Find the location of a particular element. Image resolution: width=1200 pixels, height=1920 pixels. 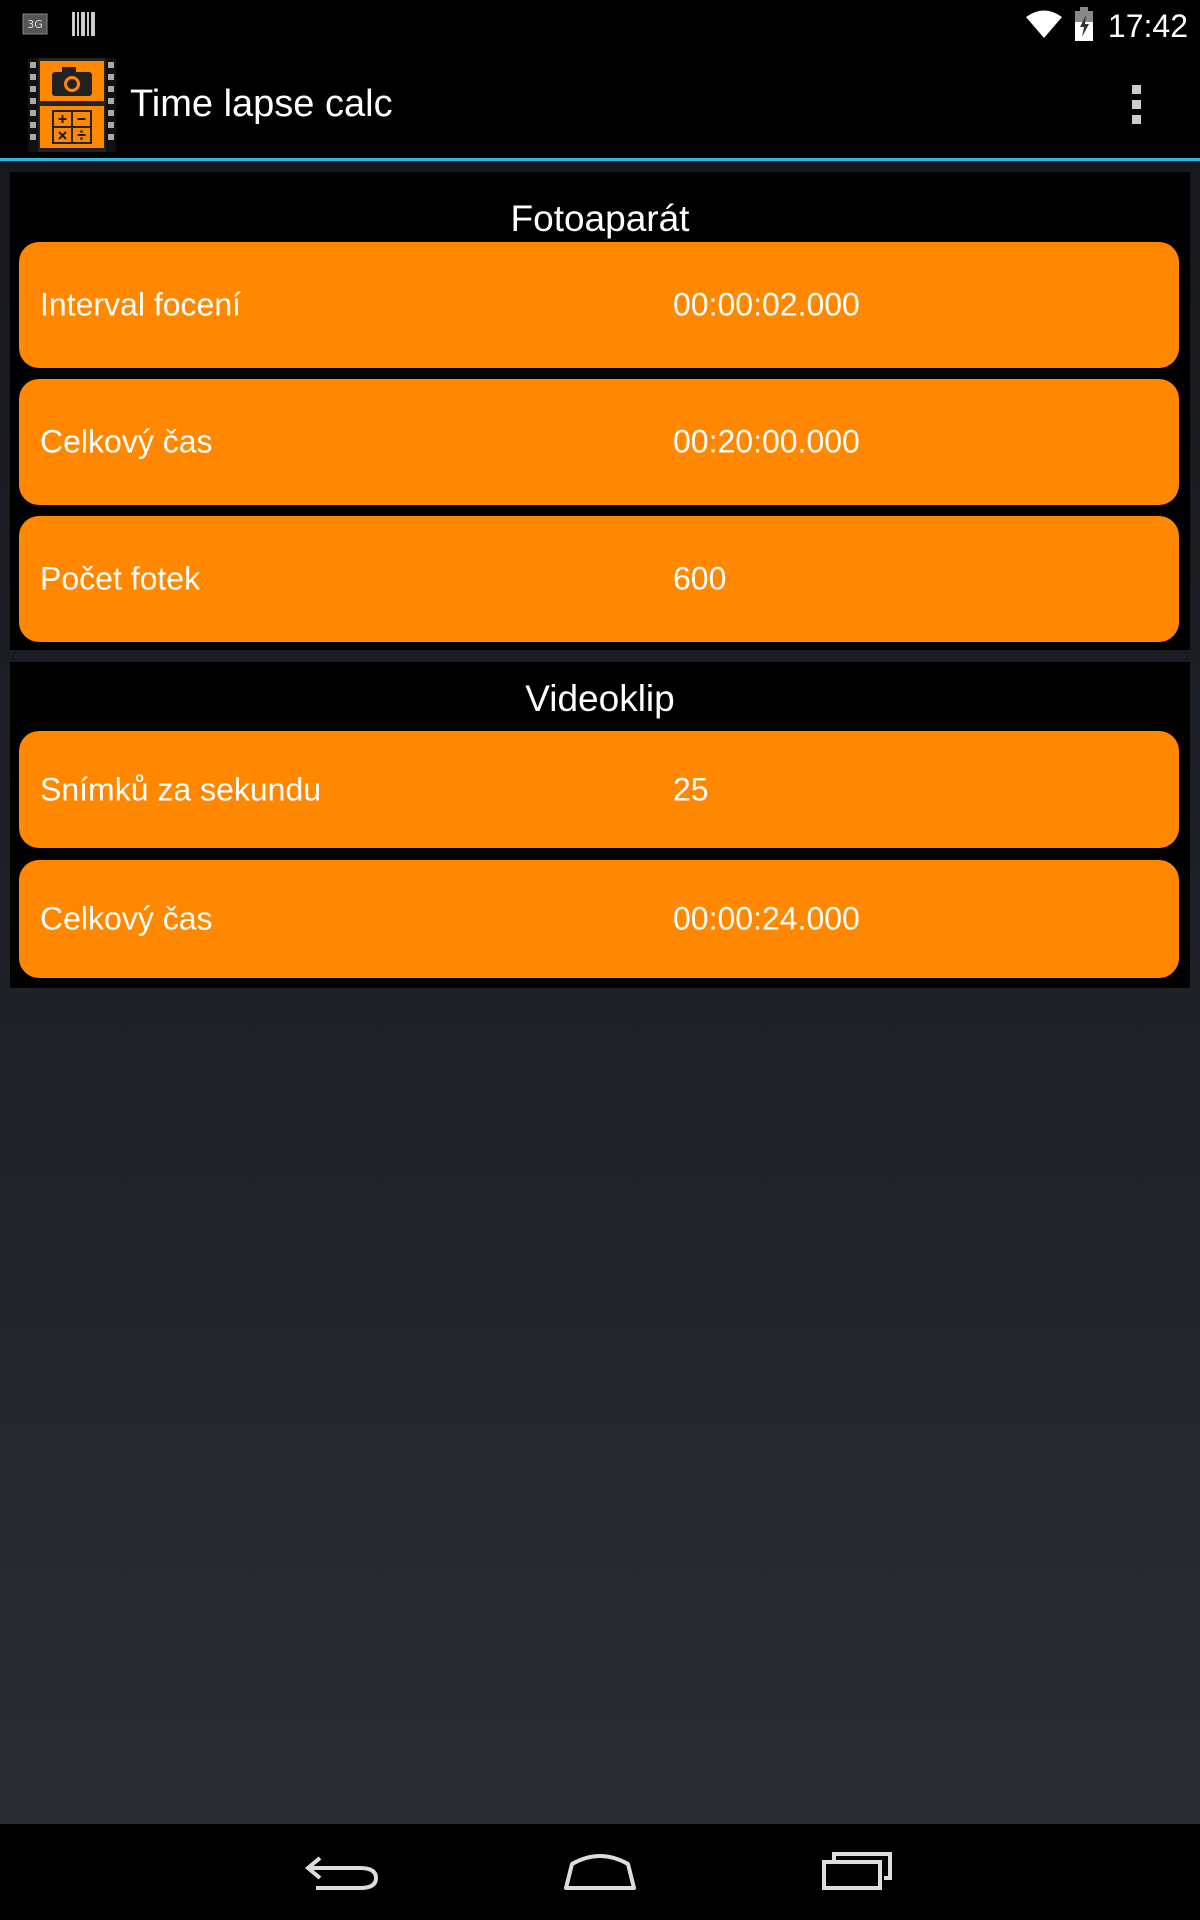

overflow-menu-button is located at coordinates (1137, 105).